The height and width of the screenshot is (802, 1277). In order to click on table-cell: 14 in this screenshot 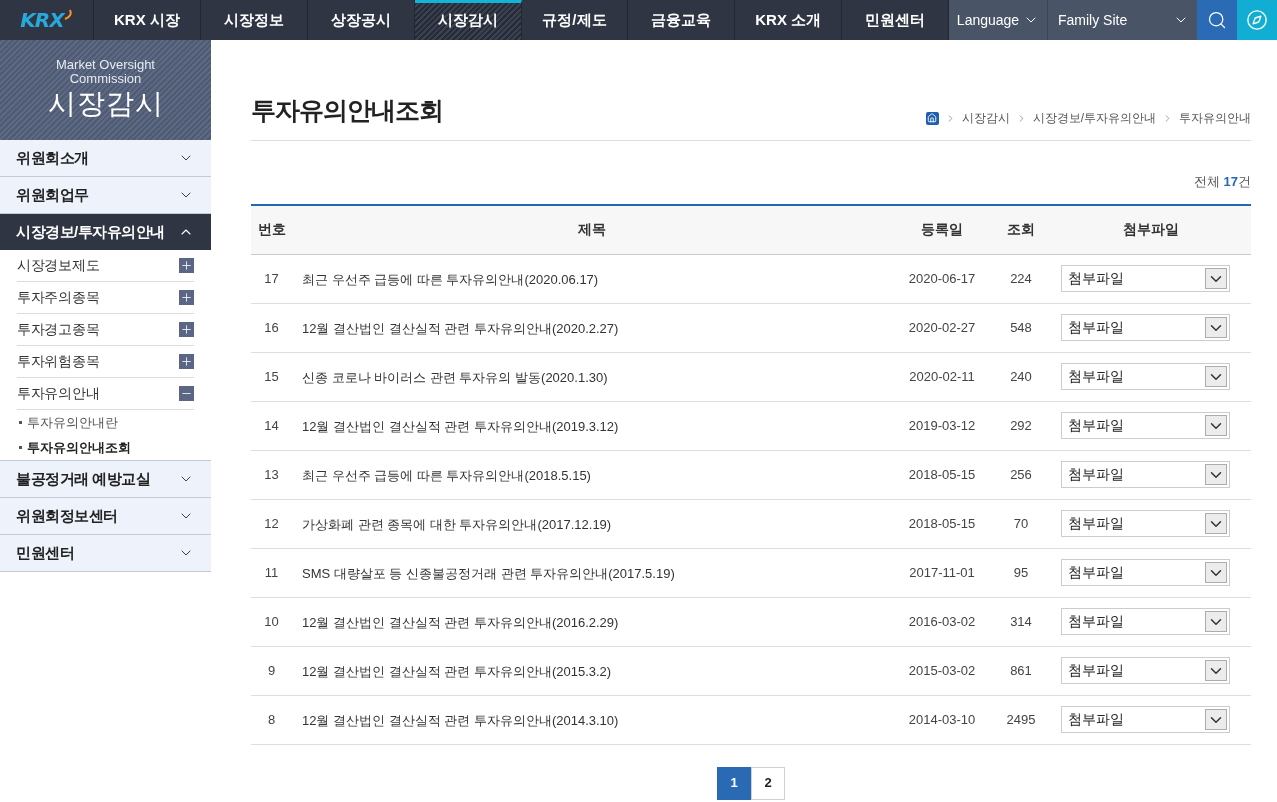, I will do `click(271, 425)`.